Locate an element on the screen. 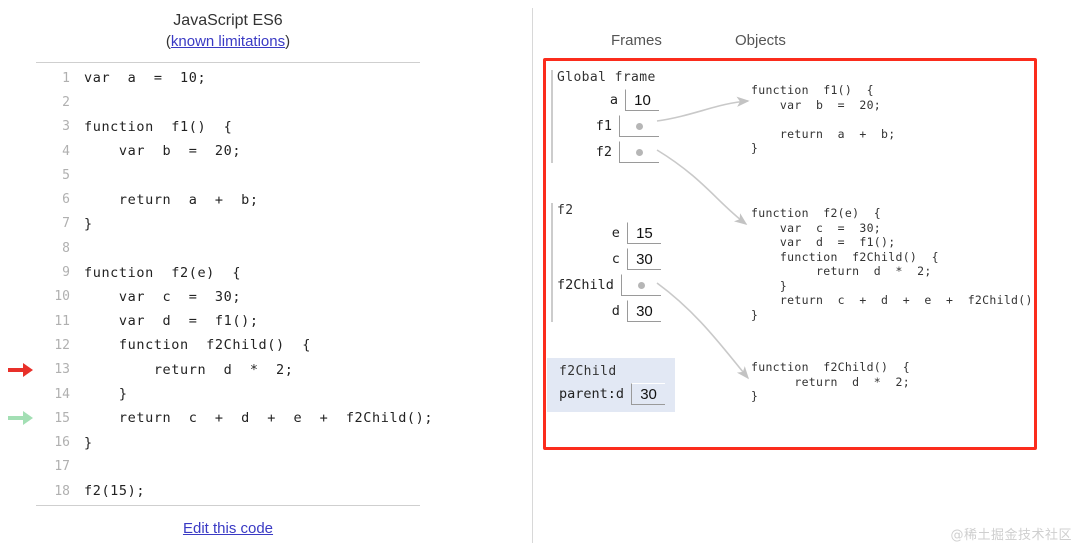 The image size is (1080, 551). line-number: 1 is located at coordinates (66, 78).